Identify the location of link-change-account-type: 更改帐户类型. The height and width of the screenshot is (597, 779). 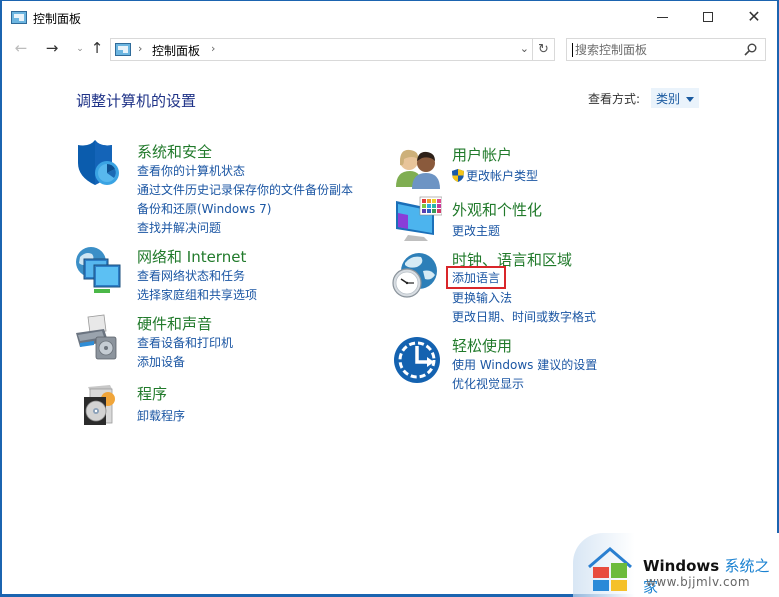
(495, 175).